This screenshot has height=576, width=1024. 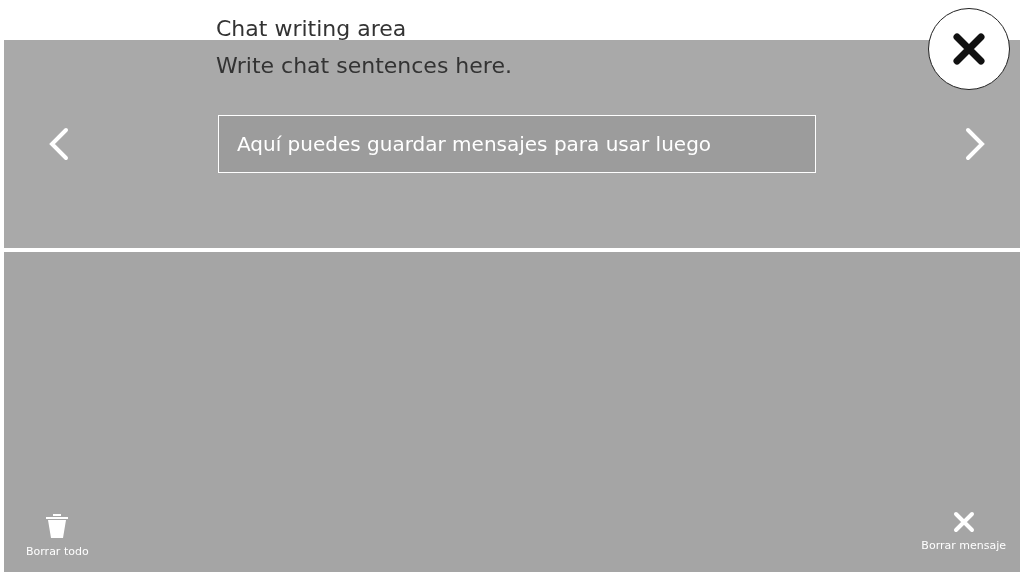 I want to click on delete-button: Borrar todo, so click(x=57, y=534).